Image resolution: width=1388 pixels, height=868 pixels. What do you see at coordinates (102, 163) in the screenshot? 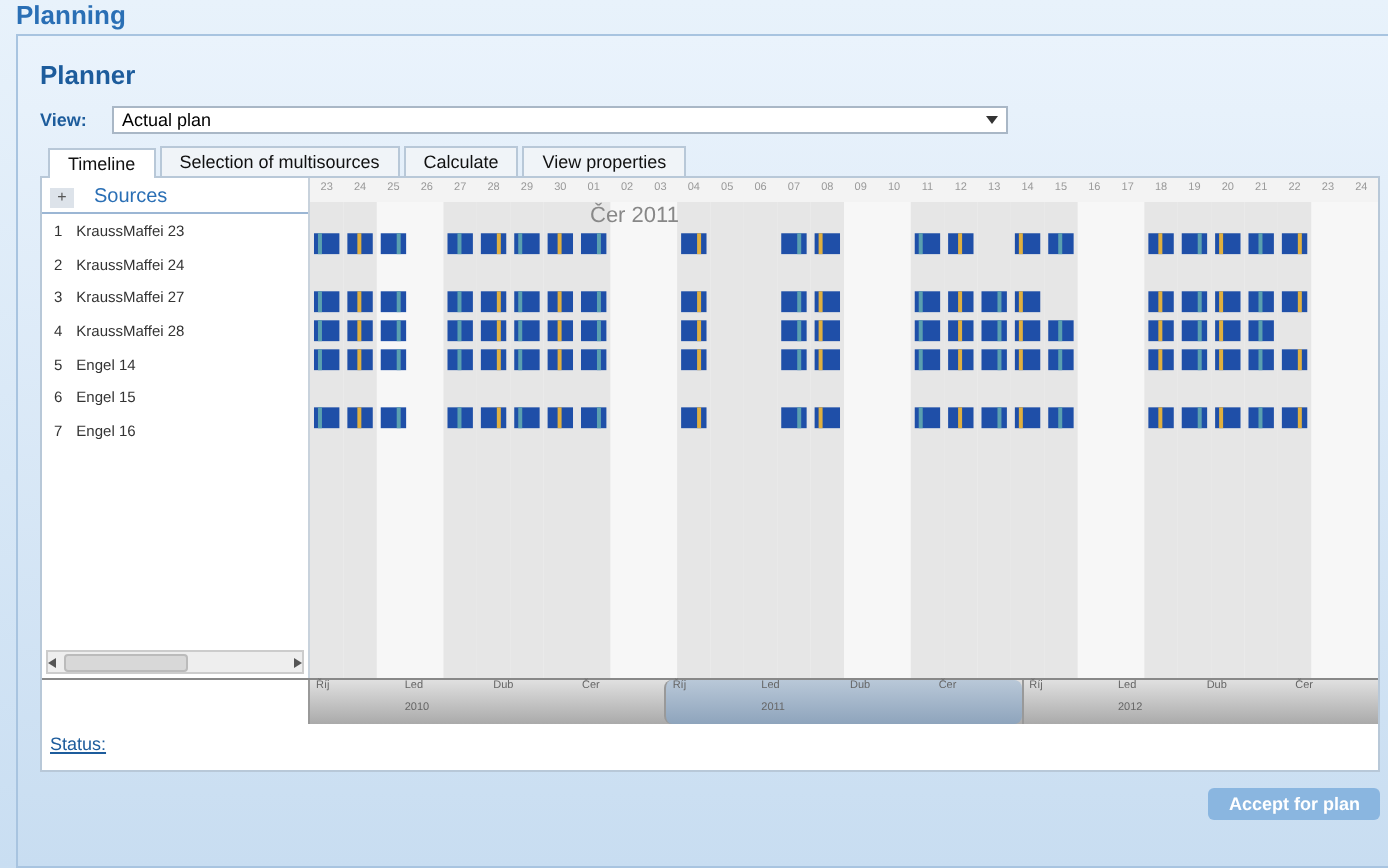
I see `tab: Timeline` at bounding box center [102, 163].